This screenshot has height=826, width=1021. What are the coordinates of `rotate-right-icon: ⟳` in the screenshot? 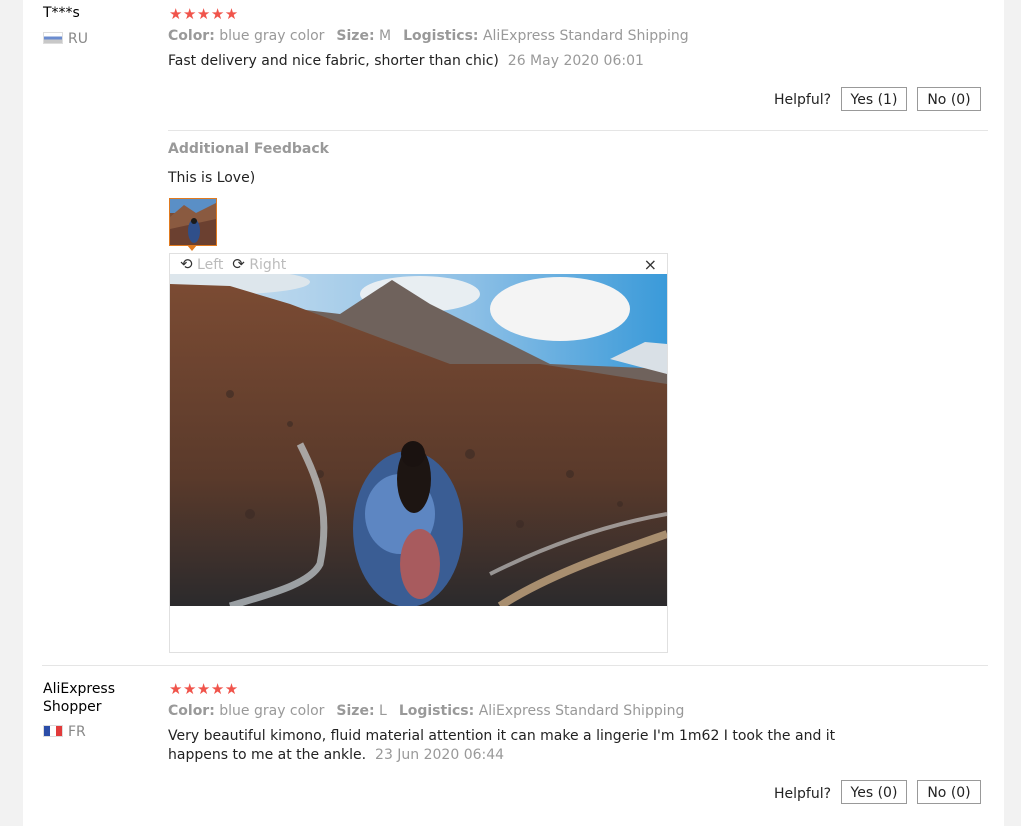 It's located at (238, 264).